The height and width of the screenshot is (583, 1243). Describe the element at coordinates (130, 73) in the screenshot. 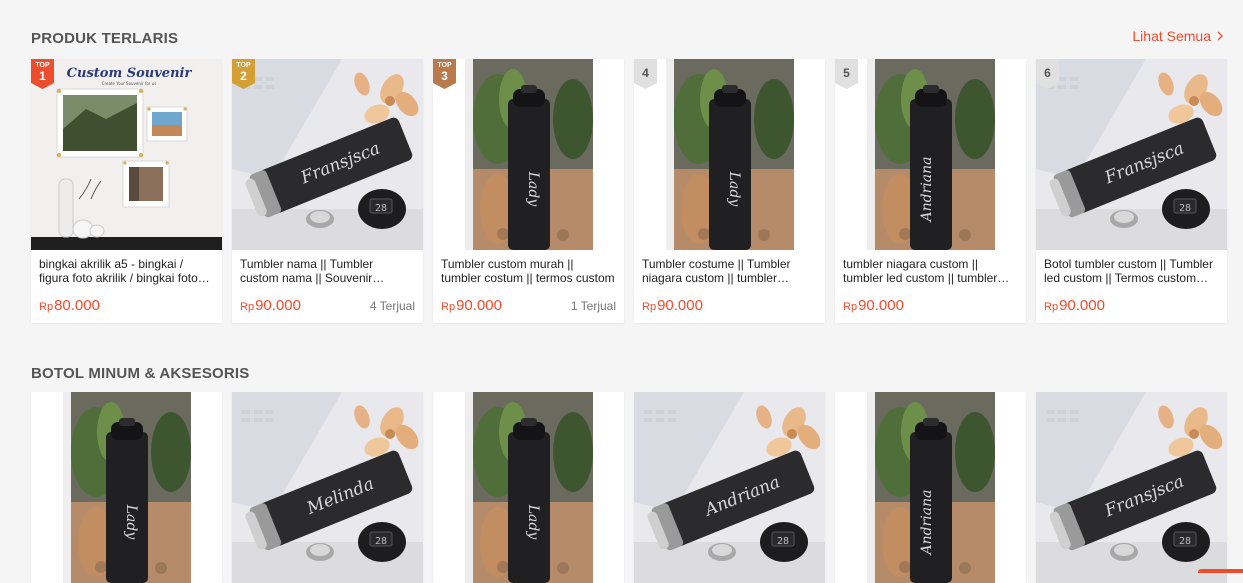

I see `svg-text: Custom Souvenir` at that location.